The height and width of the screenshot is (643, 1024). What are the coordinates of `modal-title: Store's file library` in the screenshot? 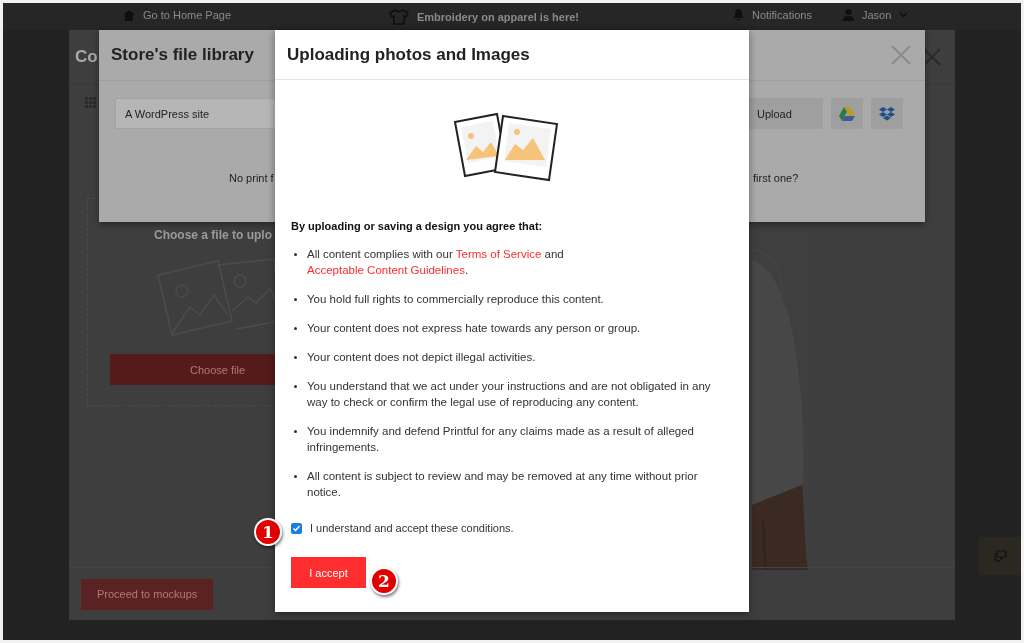 It's located at (182, 55).